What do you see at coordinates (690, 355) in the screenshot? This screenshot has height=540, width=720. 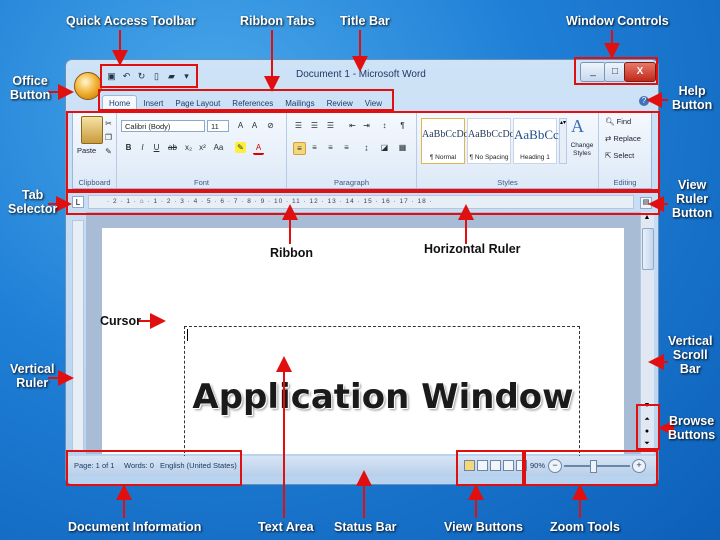 I see `label-vertical-scroll-bar: Vertical Scroll Bar` at bounding box center [690, 355].